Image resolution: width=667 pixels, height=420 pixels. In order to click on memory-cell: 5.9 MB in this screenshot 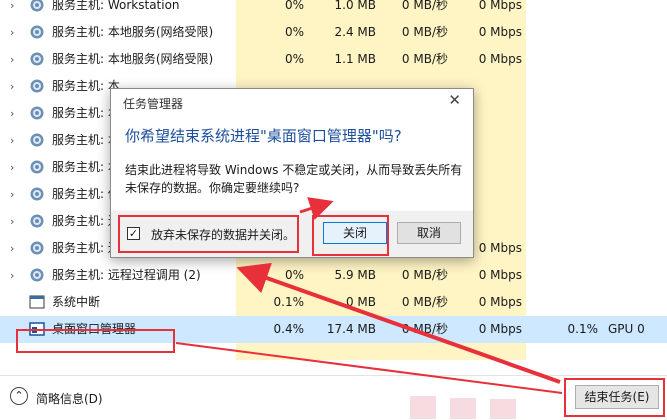, I will do `click(355, 275)`.